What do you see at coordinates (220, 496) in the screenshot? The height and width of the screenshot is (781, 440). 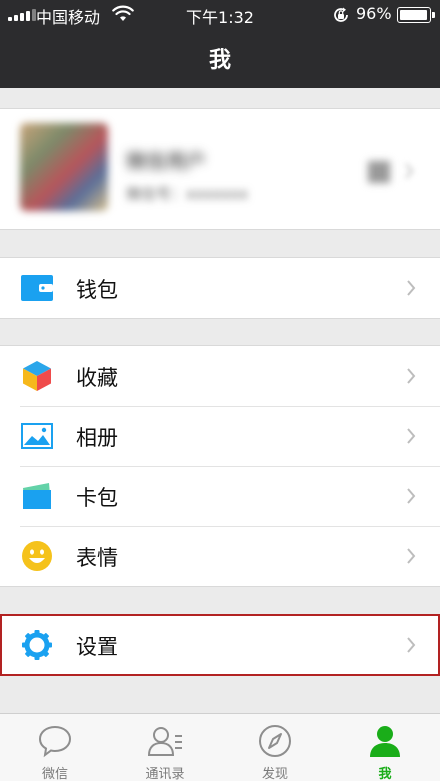 I see `menu-item-card-package: 卡包` at bounding box center [220, 496].